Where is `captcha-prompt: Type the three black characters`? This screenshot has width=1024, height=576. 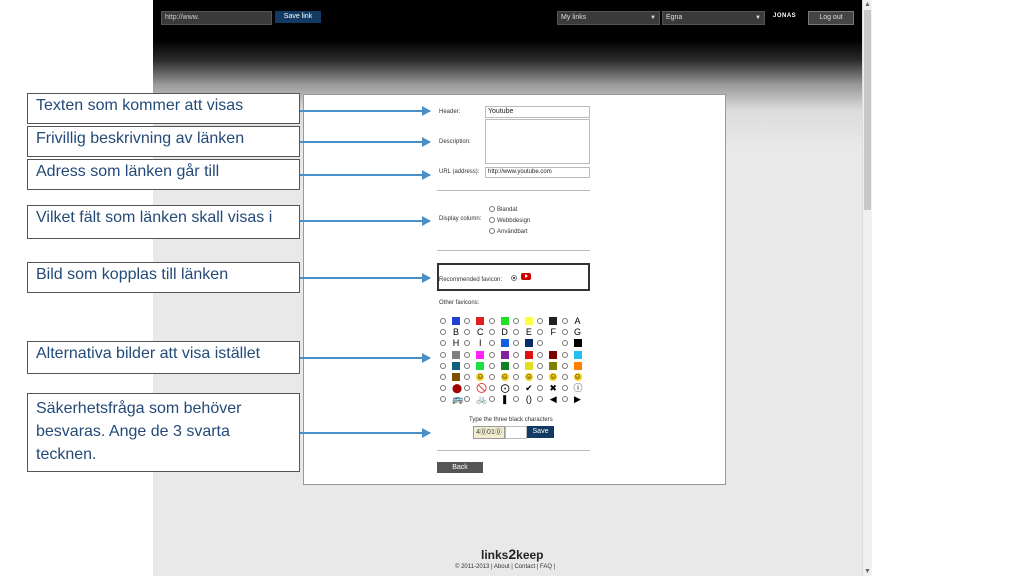
captcha-prompt: Type the three black characters is located at coordinates (511, 420).